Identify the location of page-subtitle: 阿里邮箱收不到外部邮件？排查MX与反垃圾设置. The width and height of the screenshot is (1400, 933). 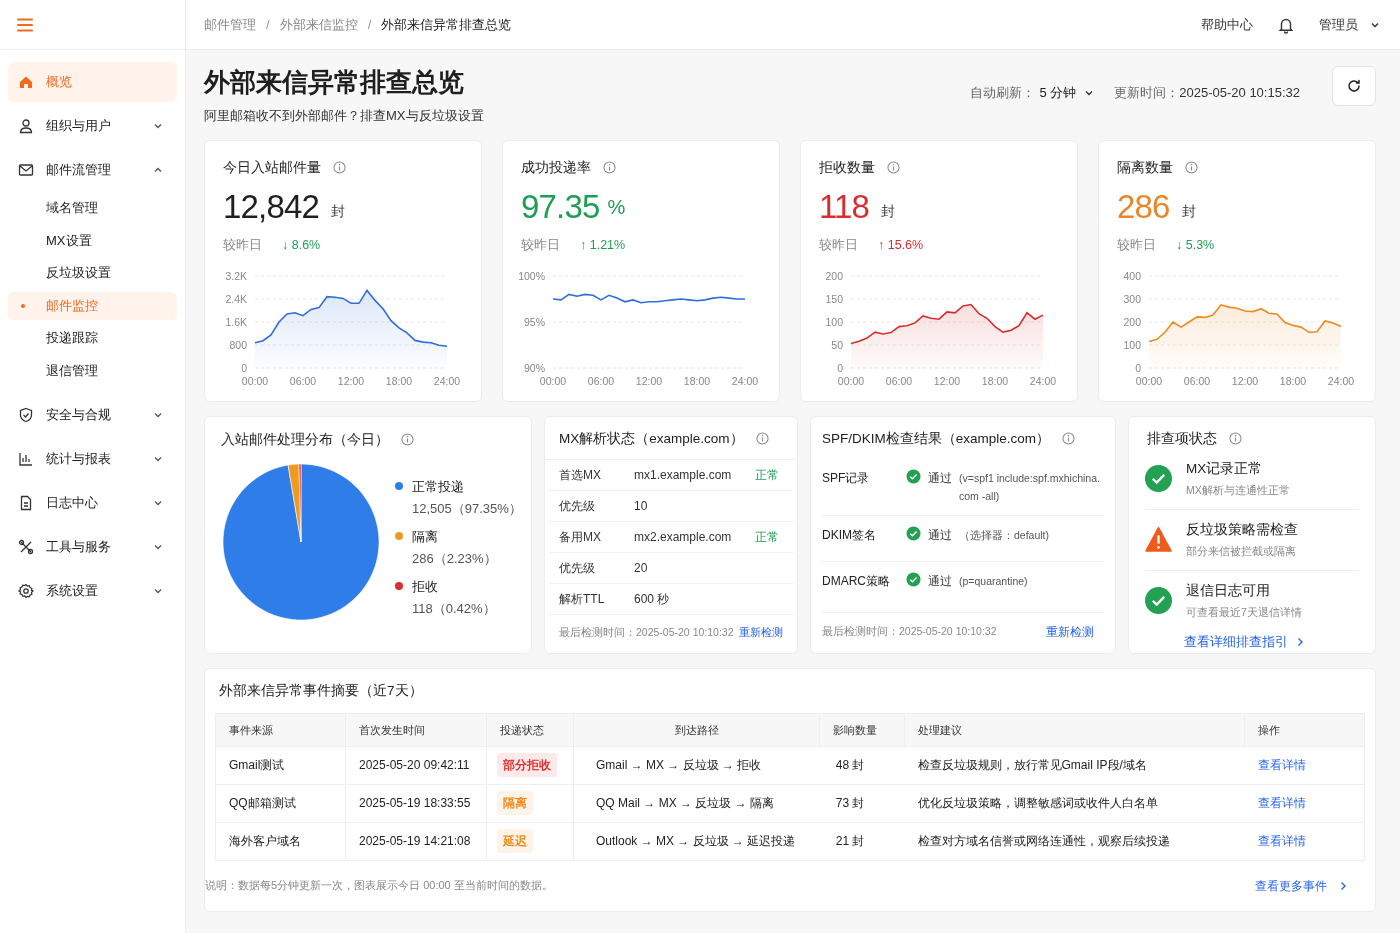
(344, 116).